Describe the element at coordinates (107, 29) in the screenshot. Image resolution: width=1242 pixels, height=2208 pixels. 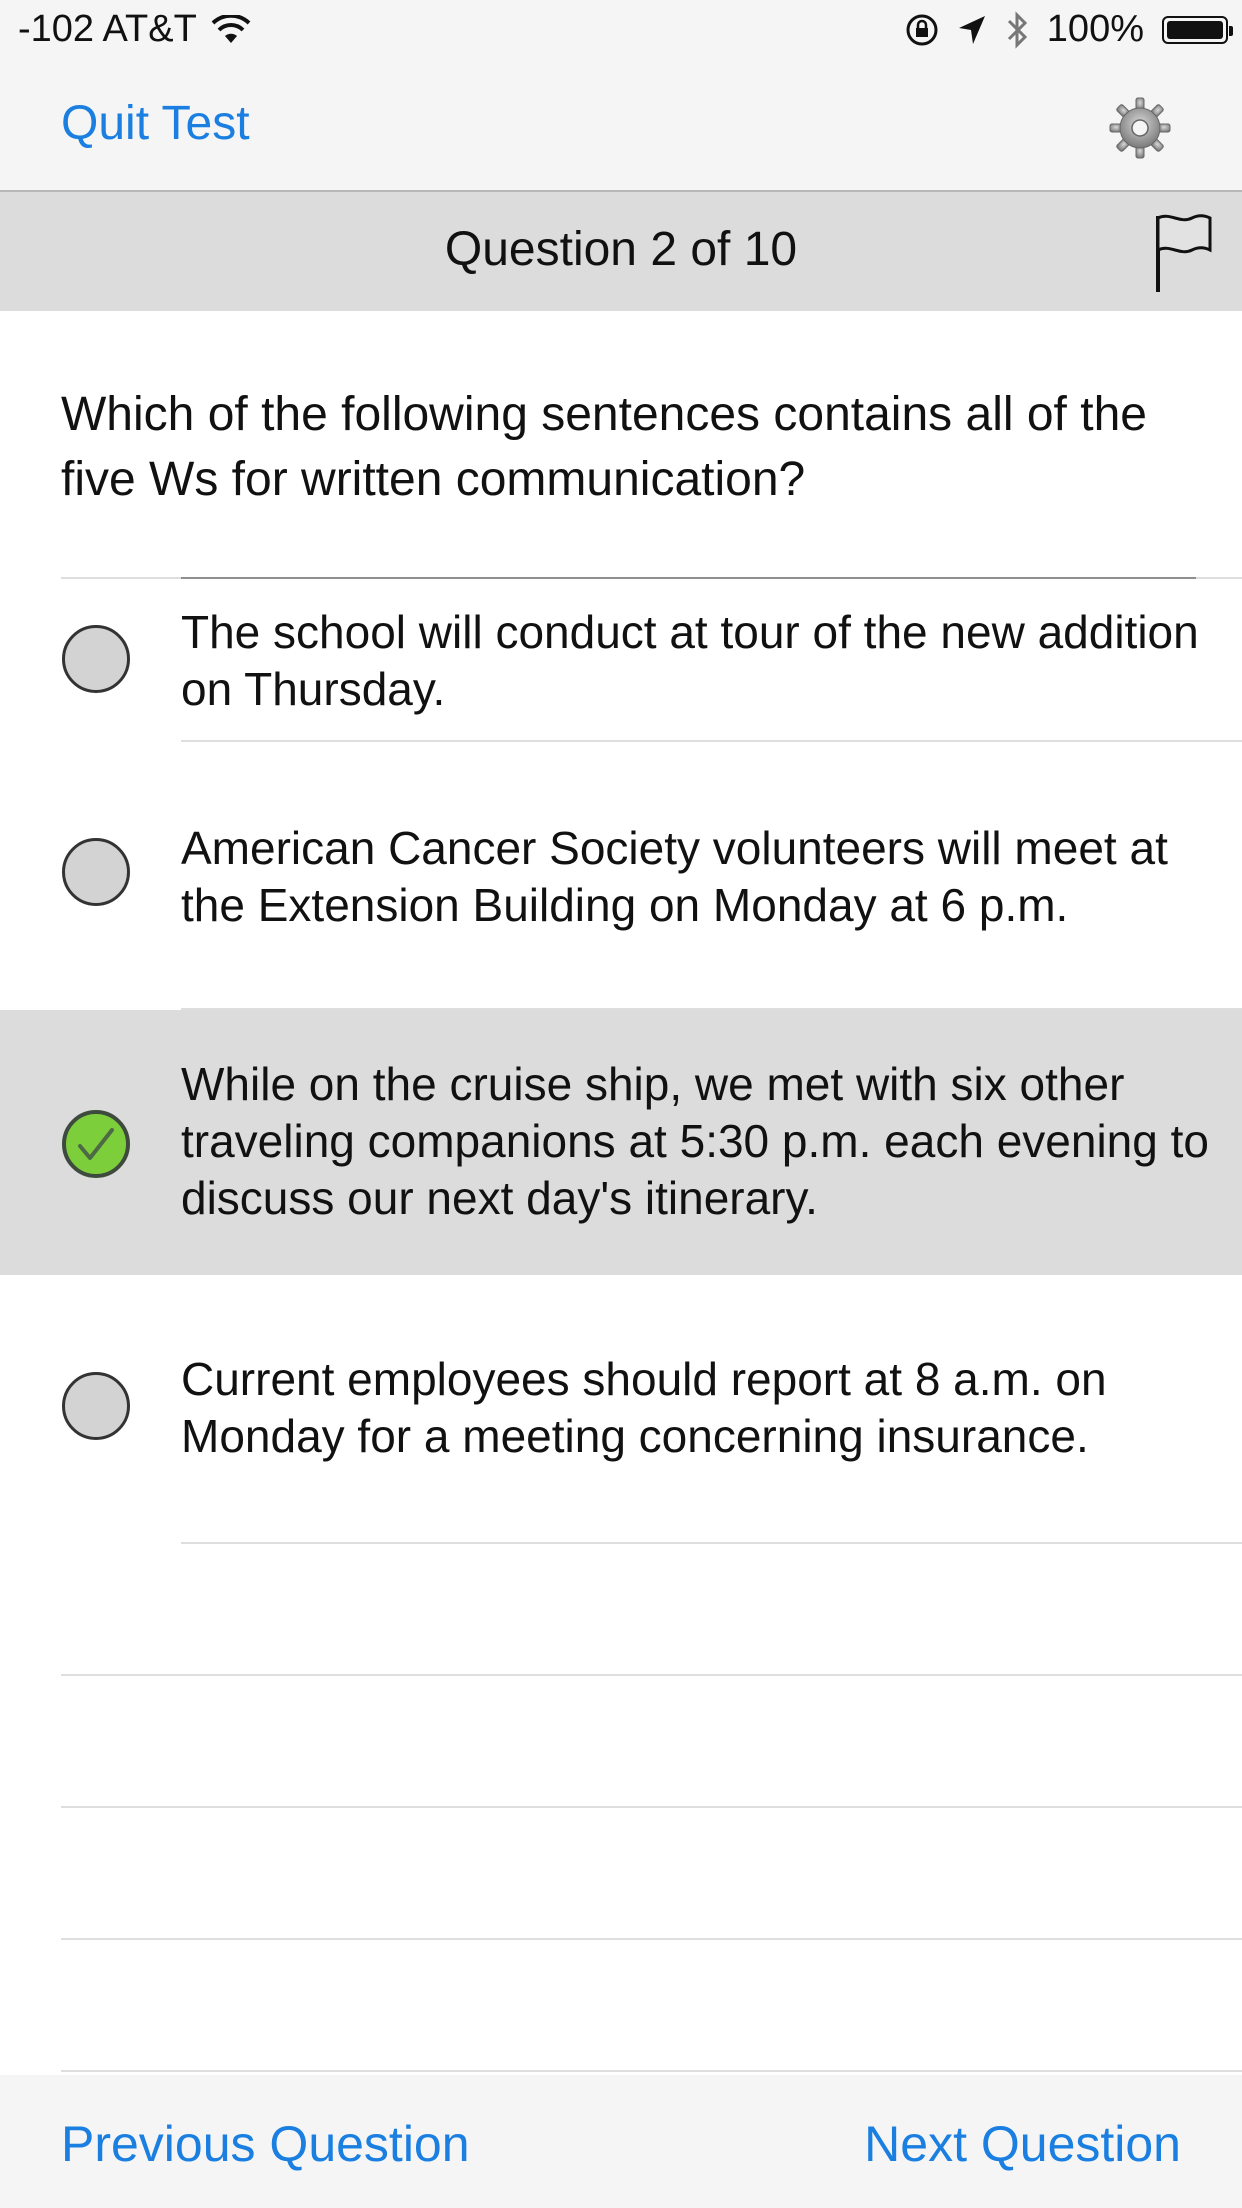
I see `carrier-label: -102 AT&T` at that location.